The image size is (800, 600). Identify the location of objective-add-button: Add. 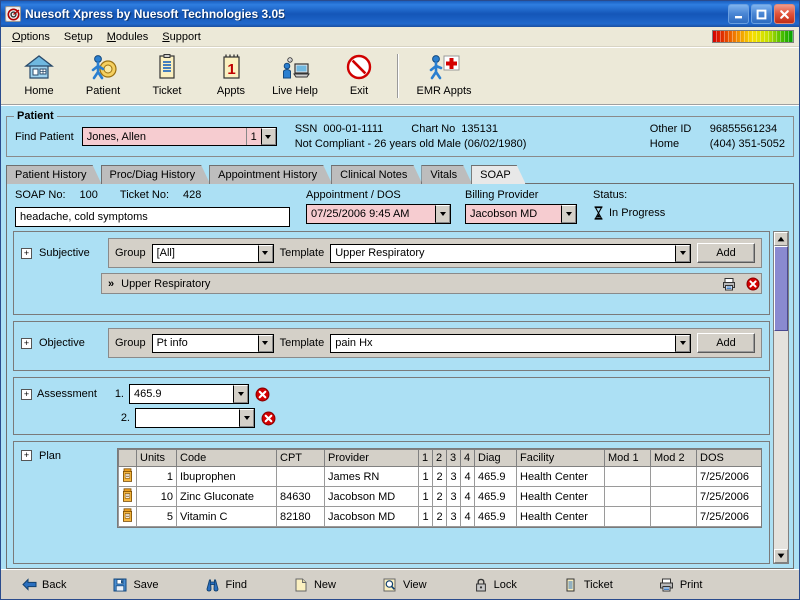
(726, 343).